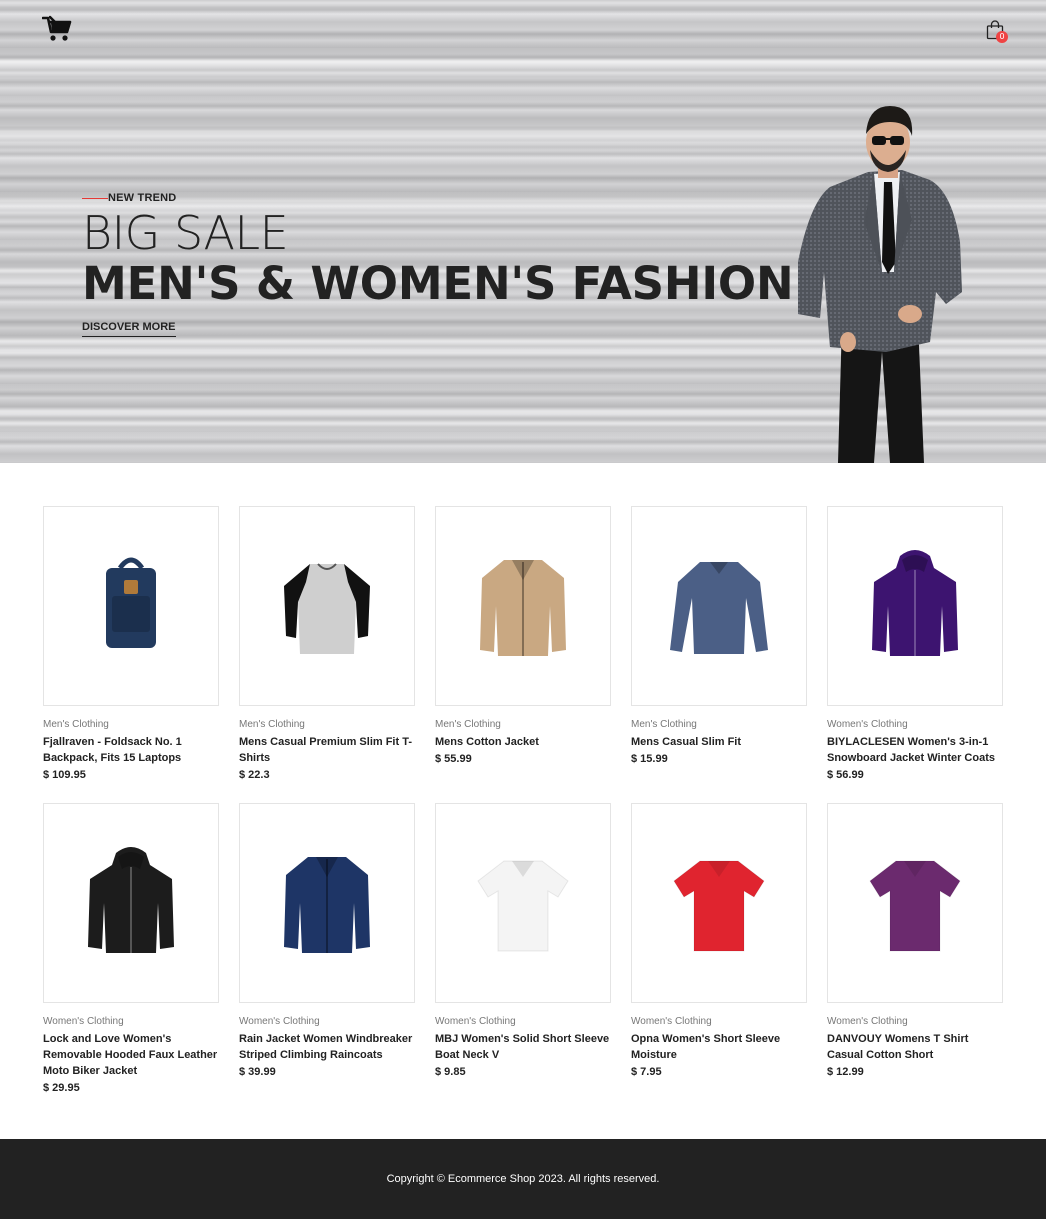 The width and height of the screenshot is (1046, 1219). Describe the element at coordinates (64, 775) in the screenshot. I see `product-price: $ 109.95` at that location.